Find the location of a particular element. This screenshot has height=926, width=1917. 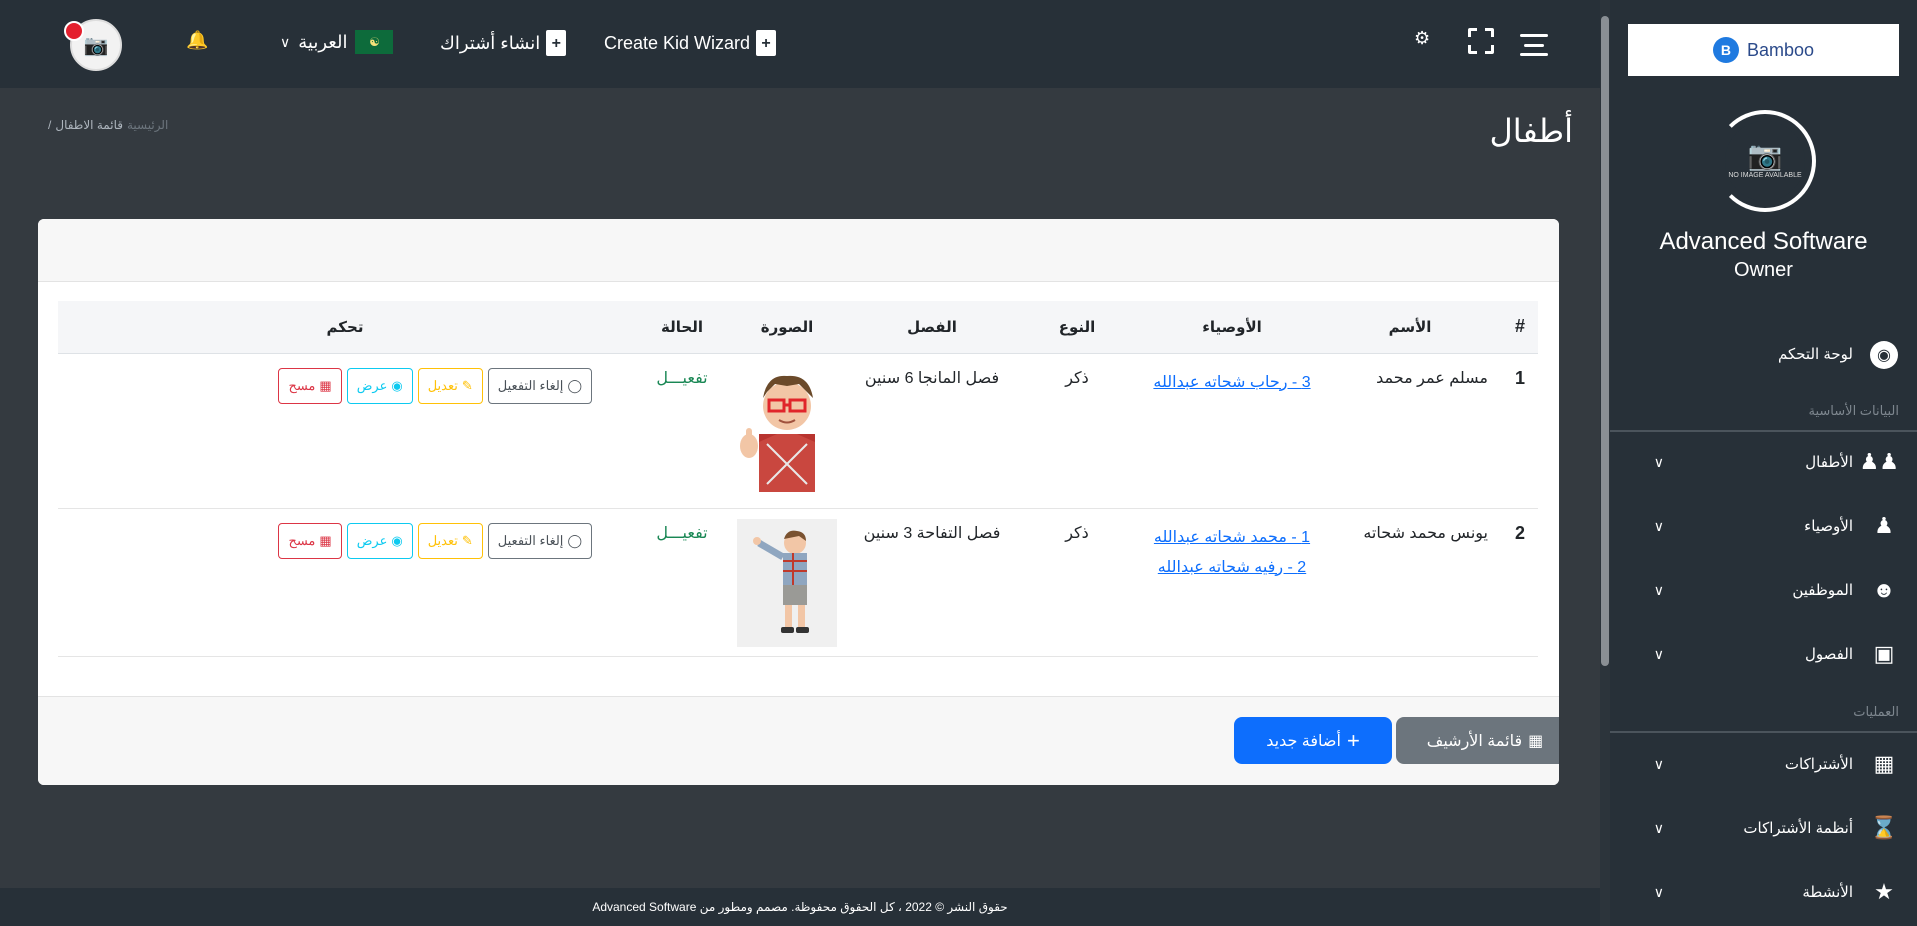

create-kid-wizard-link: Create Kid Wizard + is located at coordinates (690, 43).